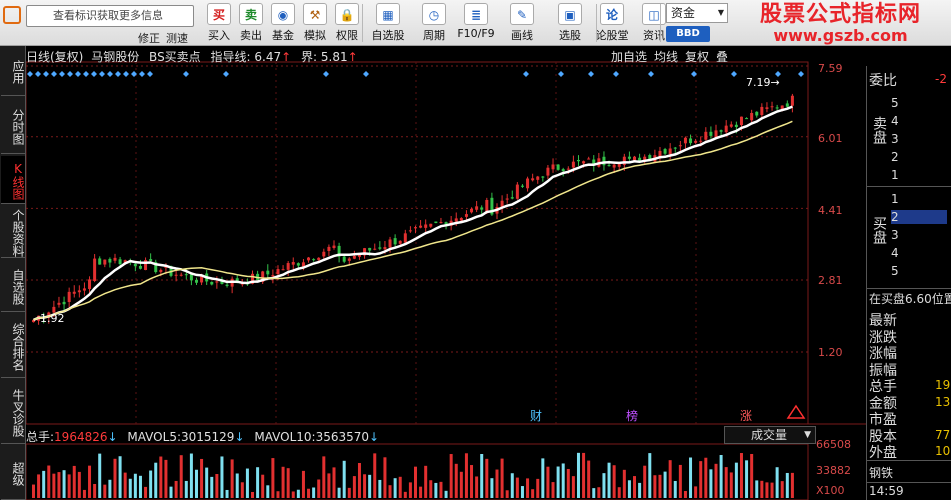 Image resolution: width=951 pixels, height=500 pixels. What do you see at coordinates (570, 35) in the screenshot?
I see `stock-screen-label: 选股` at bounding box center [570, 35].